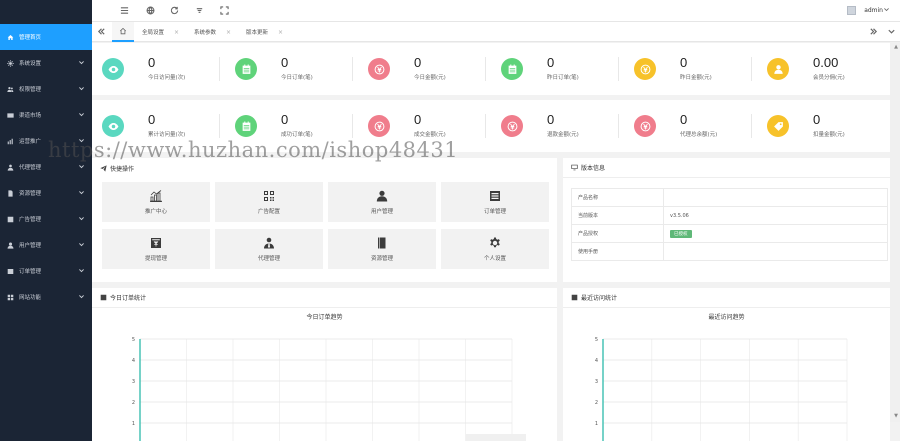 This screenshot has width=900, height=441. I want to click on home-icon, so click(10, 37).